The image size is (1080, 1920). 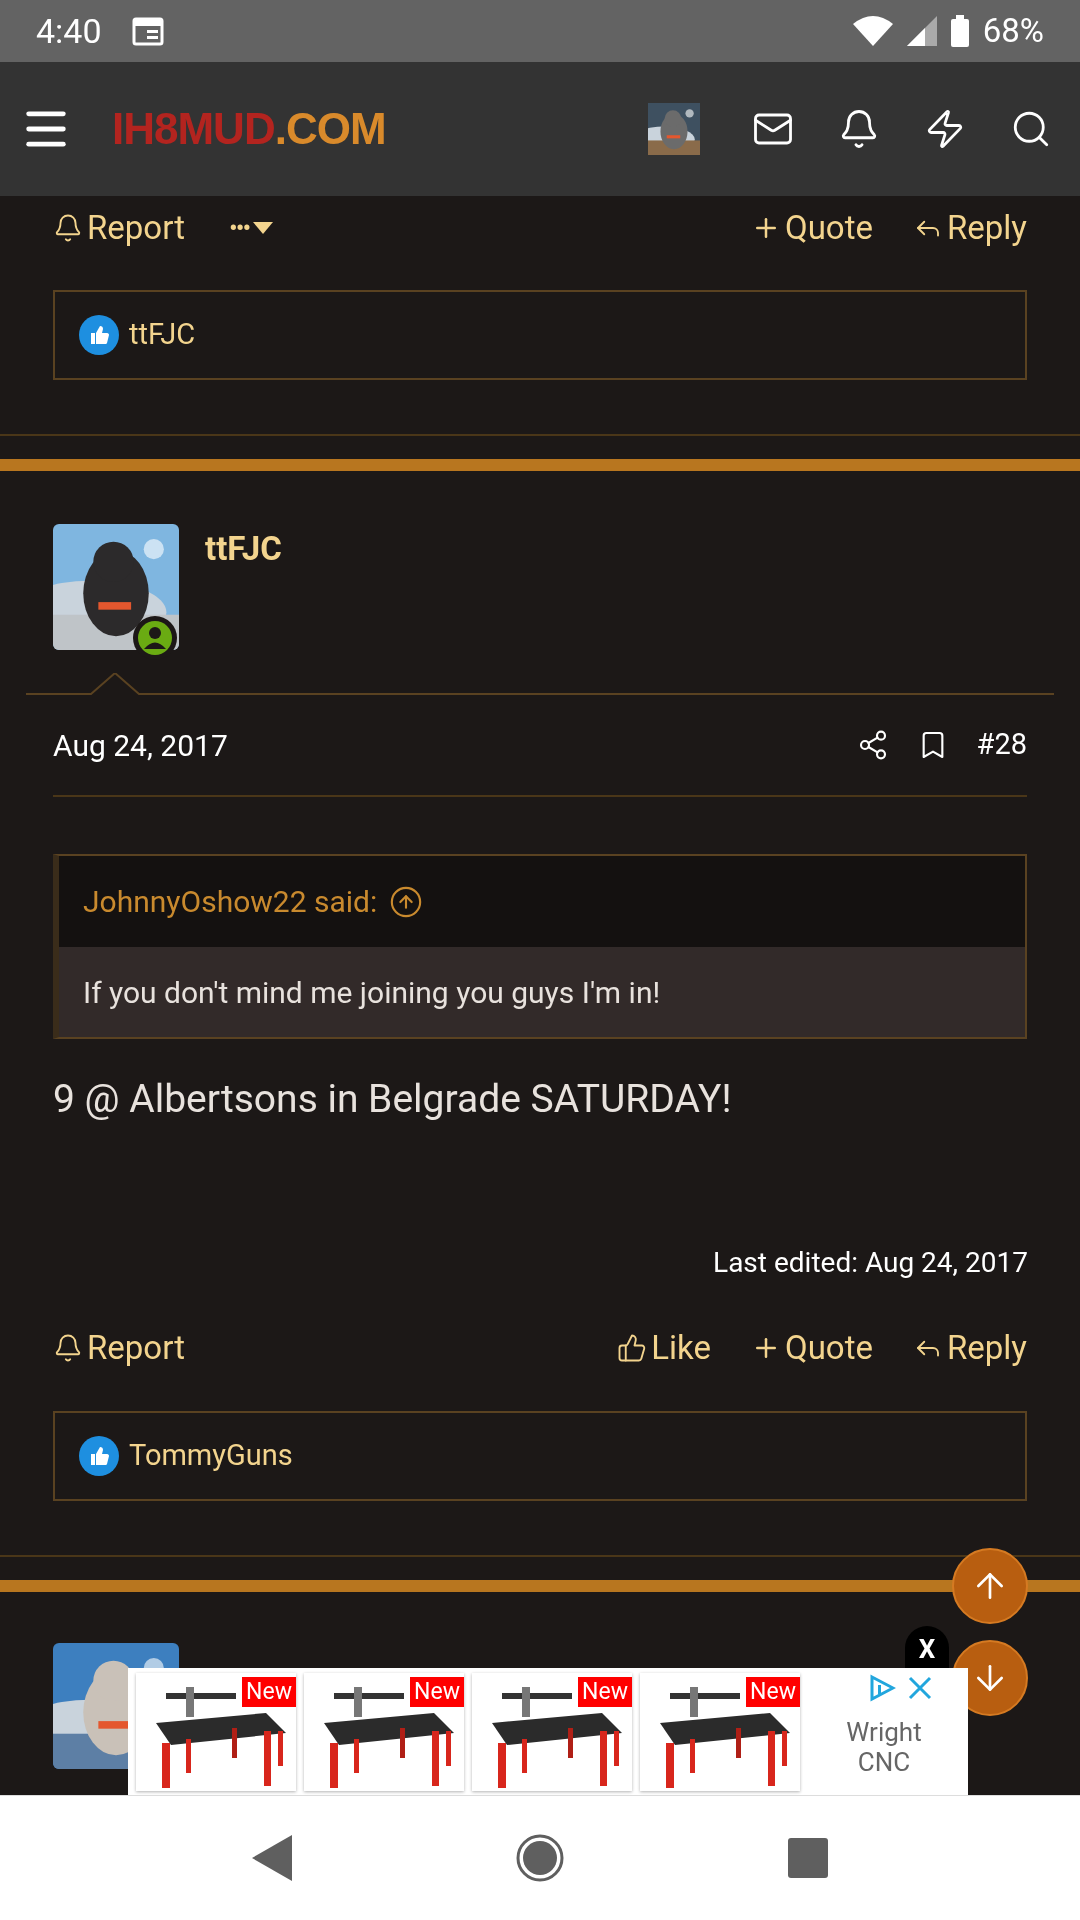 What do you see at coordinates (249, 129) in the screenshot?
I see `site-logo: IH8MUD.COM` at bounding box center [249, 129].